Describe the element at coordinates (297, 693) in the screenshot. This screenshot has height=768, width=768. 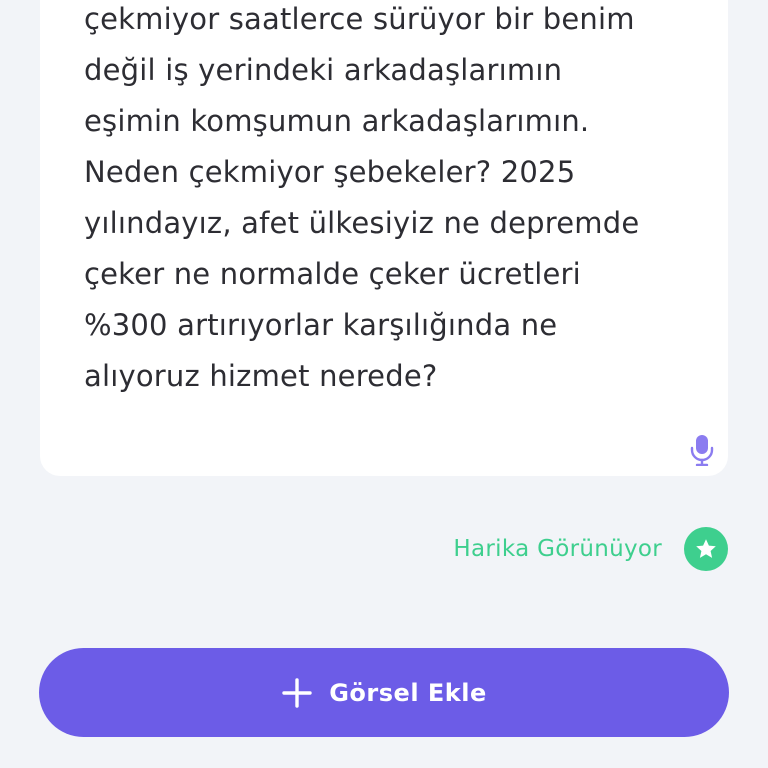
I see `plus-icon` at that location.